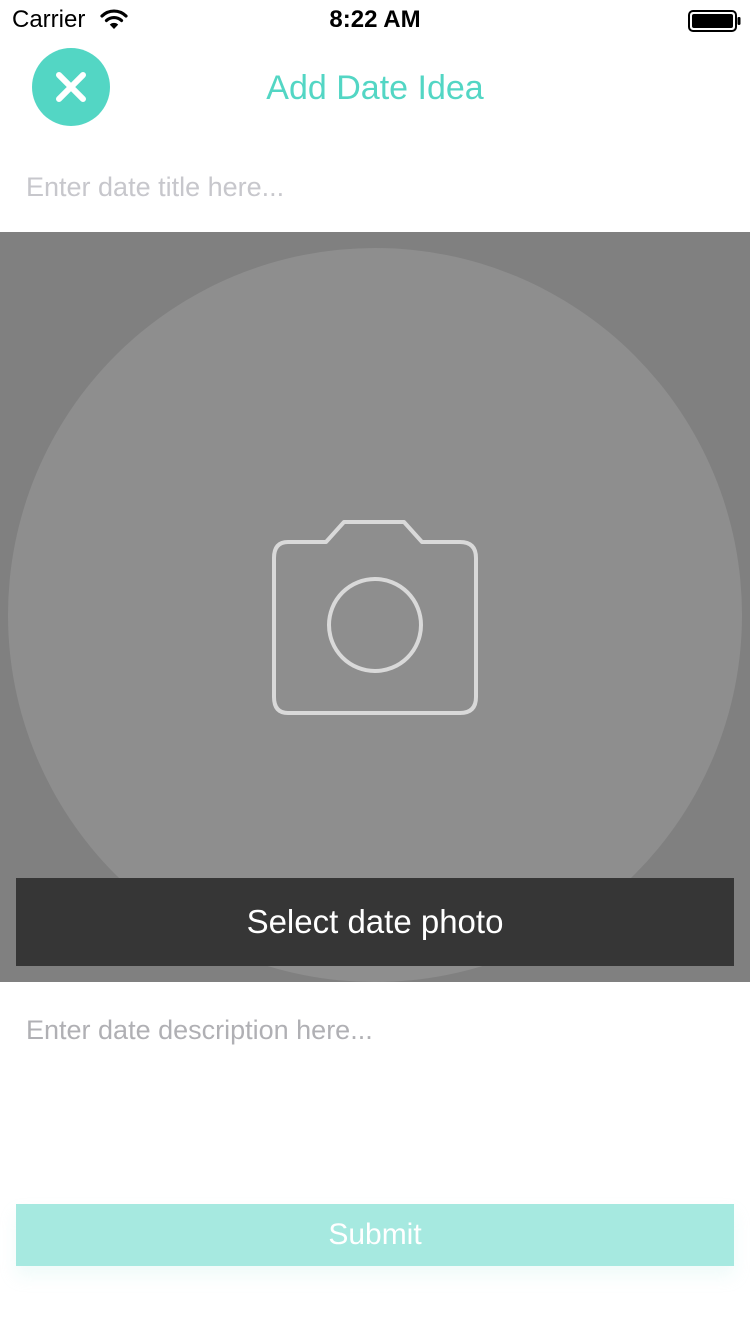 The height and width of the screenshot is (1334, 750). What do you see at coordinates (375, 617) in the screenshot?
I see `camera-icon` at bounding box center [375, 617].